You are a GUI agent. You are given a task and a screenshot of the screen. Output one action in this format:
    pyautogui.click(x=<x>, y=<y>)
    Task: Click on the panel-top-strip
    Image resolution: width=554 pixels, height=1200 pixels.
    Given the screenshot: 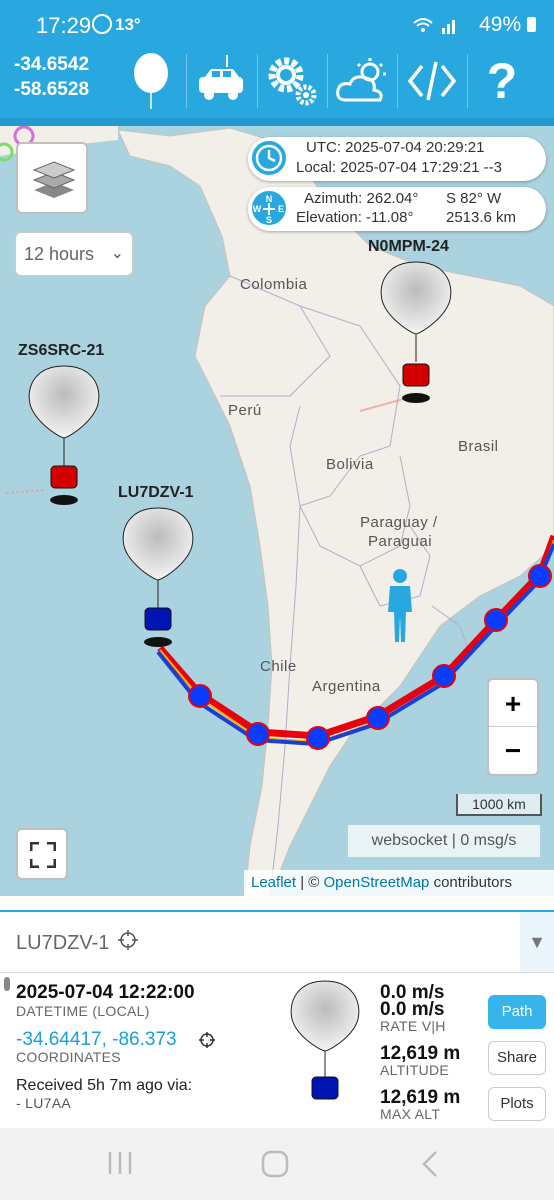 What is the action you would take?
    pyautogui.click(x=277, y=903)
    